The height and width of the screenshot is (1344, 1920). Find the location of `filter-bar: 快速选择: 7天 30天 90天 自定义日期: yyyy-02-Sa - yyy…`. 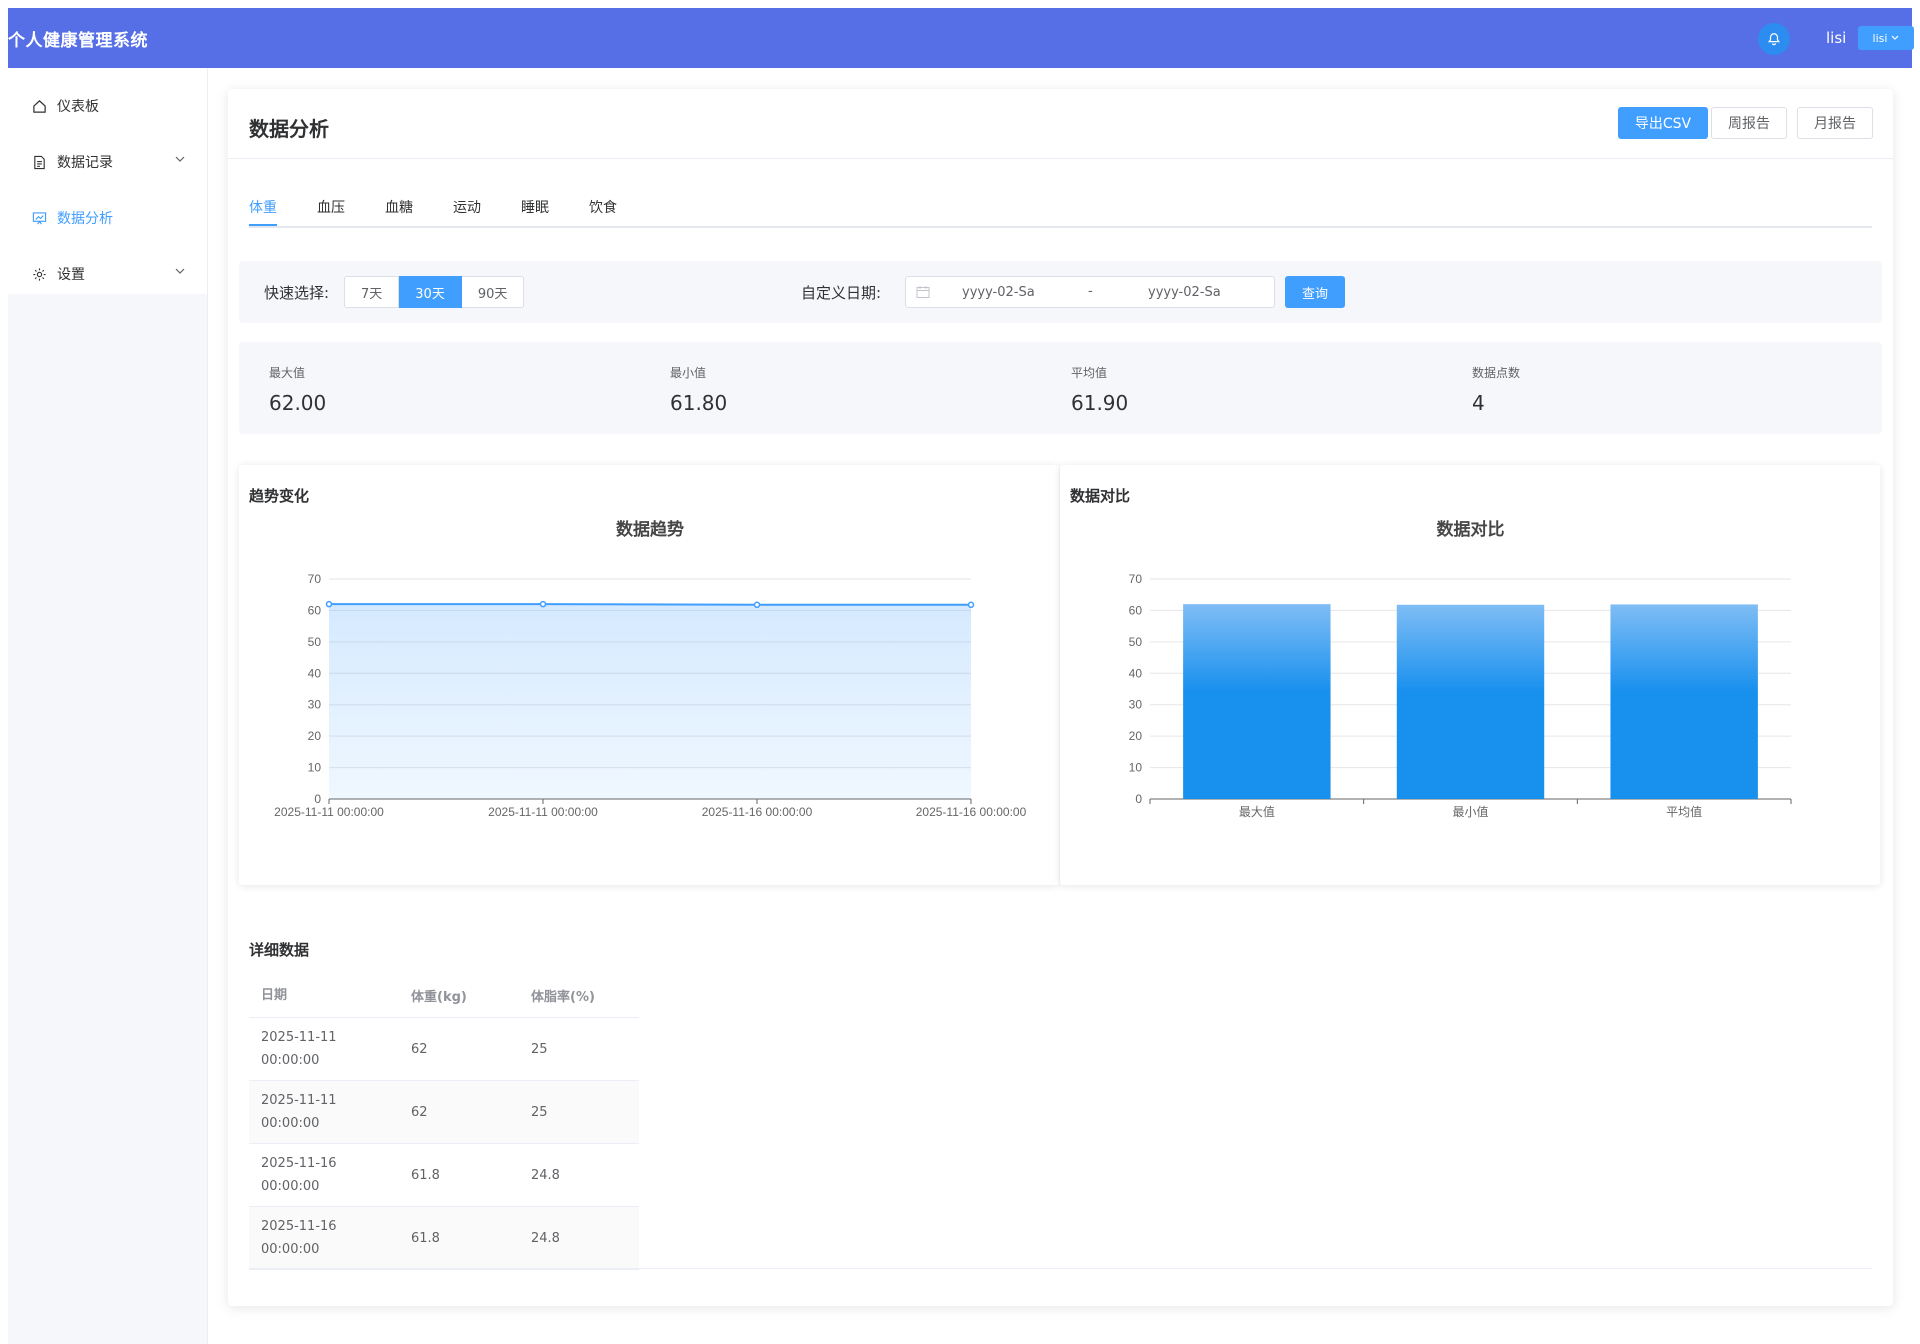

filter-bar: 快速选择: 7天 30天 90天 自定义日期: yyyy-02-Sa - yyy… is located at coordinates (1060, 292).